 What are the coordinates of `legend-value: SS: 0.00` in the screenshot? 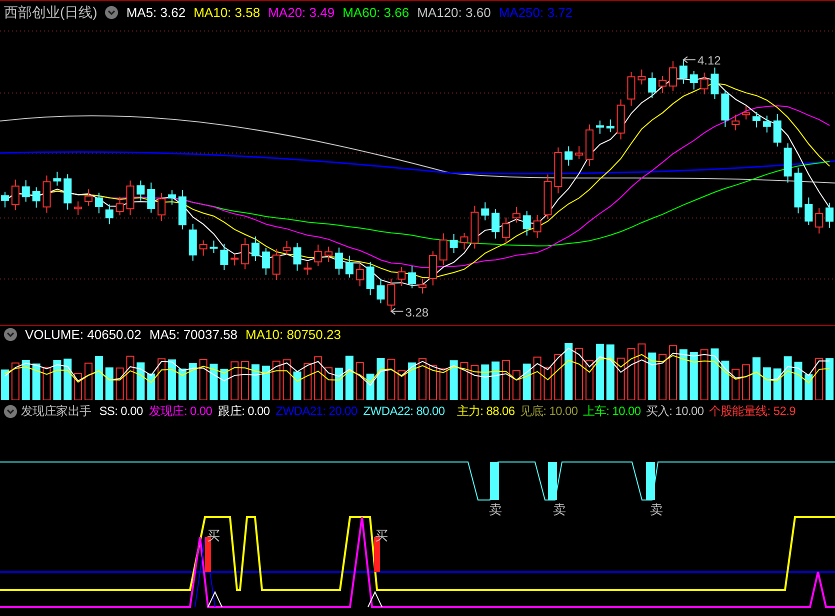 It's located at (121, 411).